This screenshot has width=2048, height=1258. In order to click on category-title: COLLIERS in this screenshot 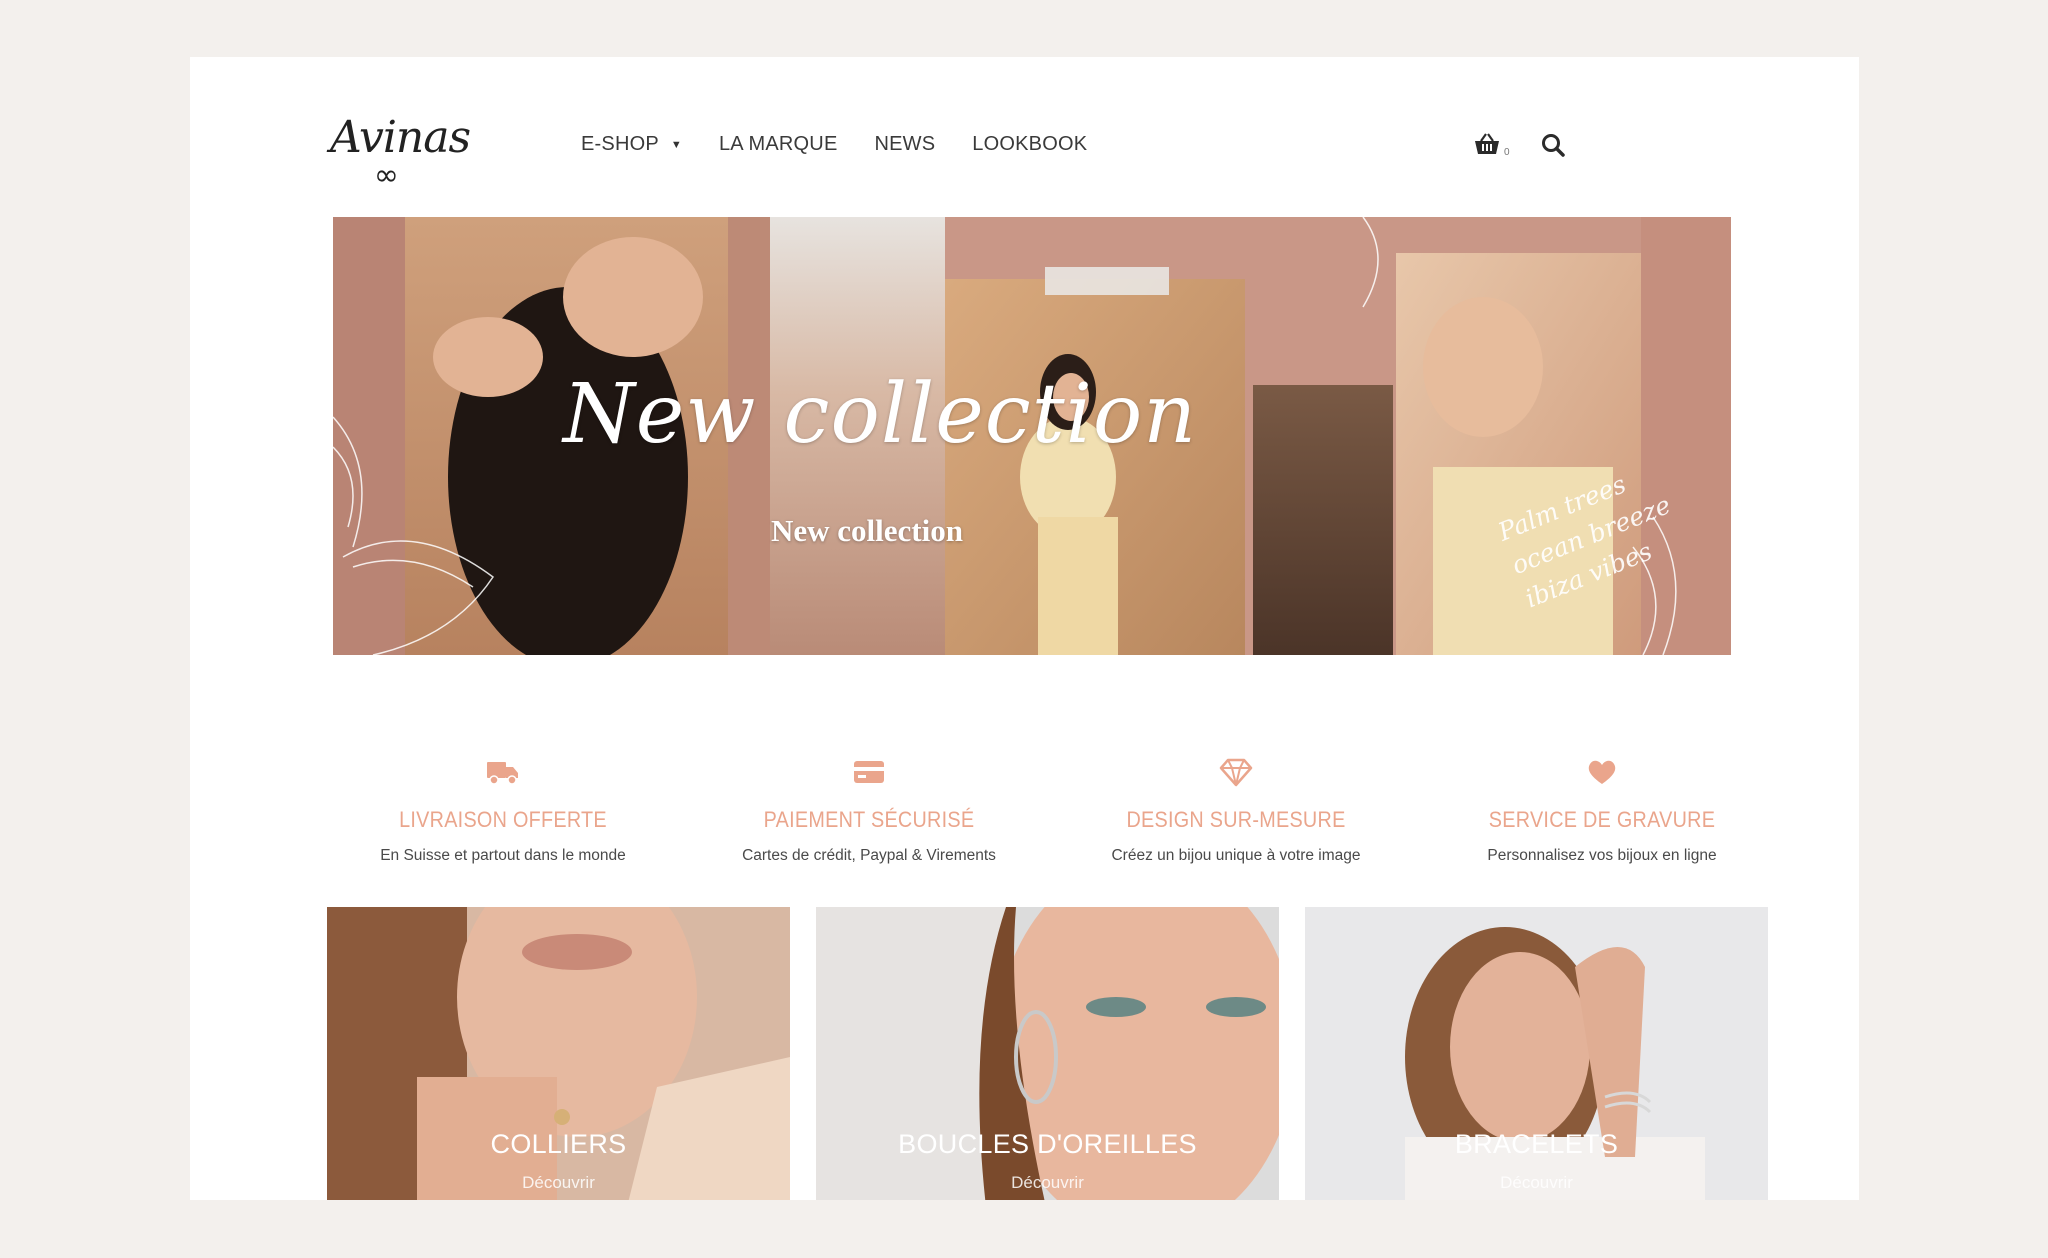, I will do `click(558, 1144)`.